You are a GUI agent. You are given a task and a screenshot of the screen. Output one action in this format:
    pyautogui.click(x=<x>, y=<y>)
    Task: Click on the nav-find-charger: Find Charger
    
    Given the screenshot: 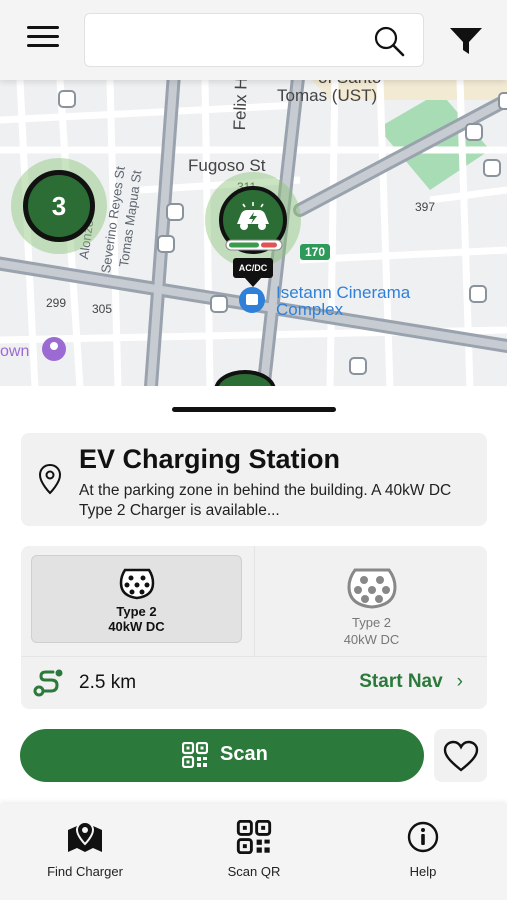 What is the action you would take?
    pyautogui.click(x=85, y=852)
    